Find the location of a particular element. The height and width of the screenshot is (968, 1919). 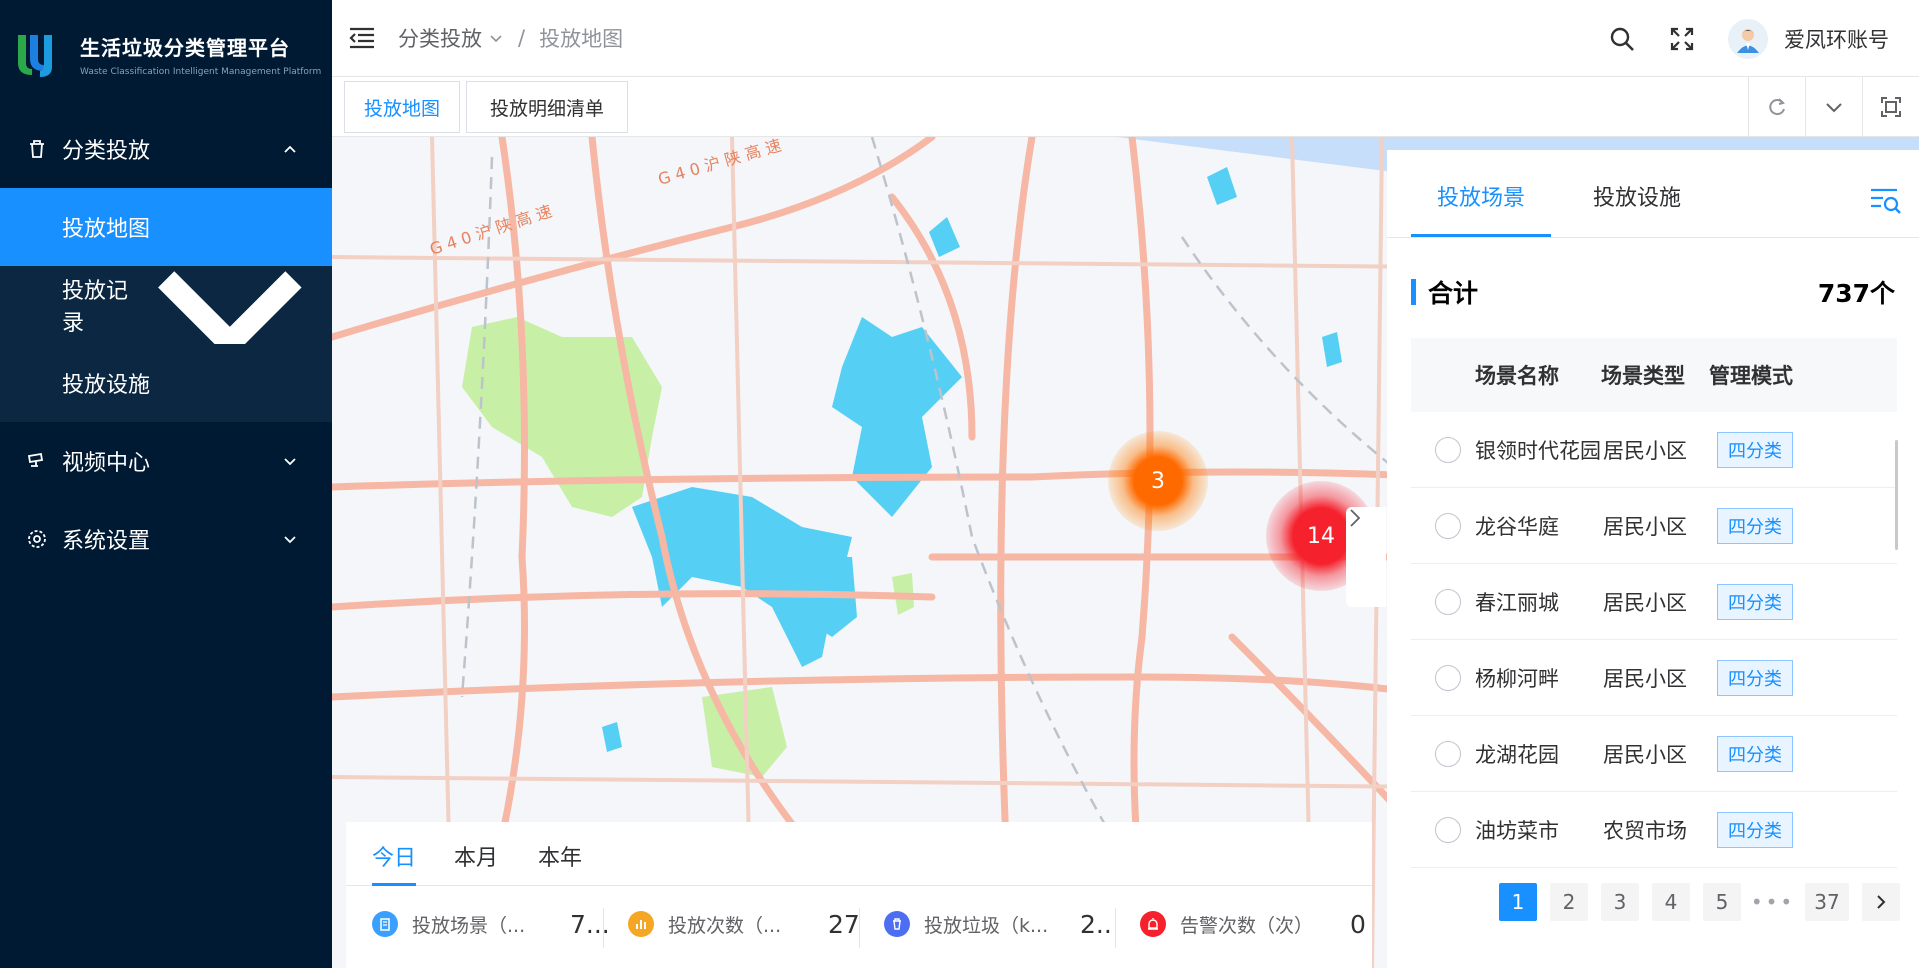

table-row: 春江丽城 居民小区 四分类 is located at coordinates (1654, 602).